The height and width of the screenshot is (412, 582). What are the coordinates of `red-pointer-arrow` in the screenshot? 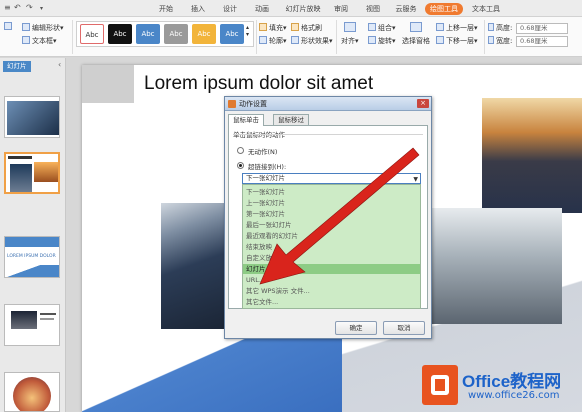 It's located at (339, 216).